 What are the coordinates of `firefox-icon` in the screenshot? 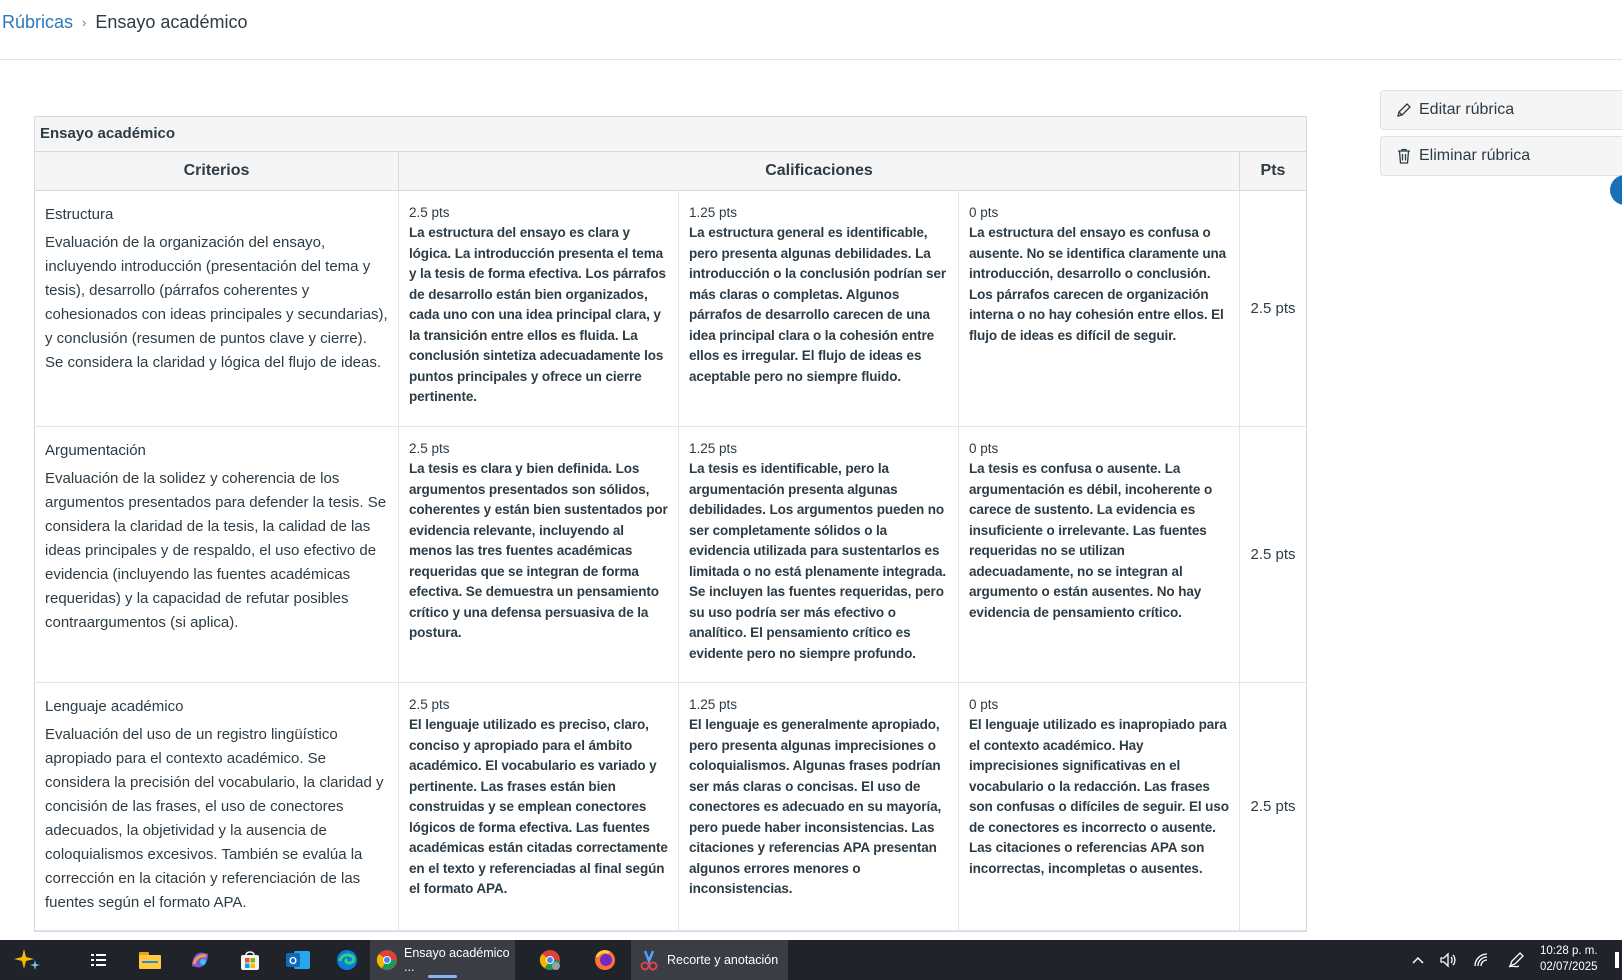 It's located at (605, 960).